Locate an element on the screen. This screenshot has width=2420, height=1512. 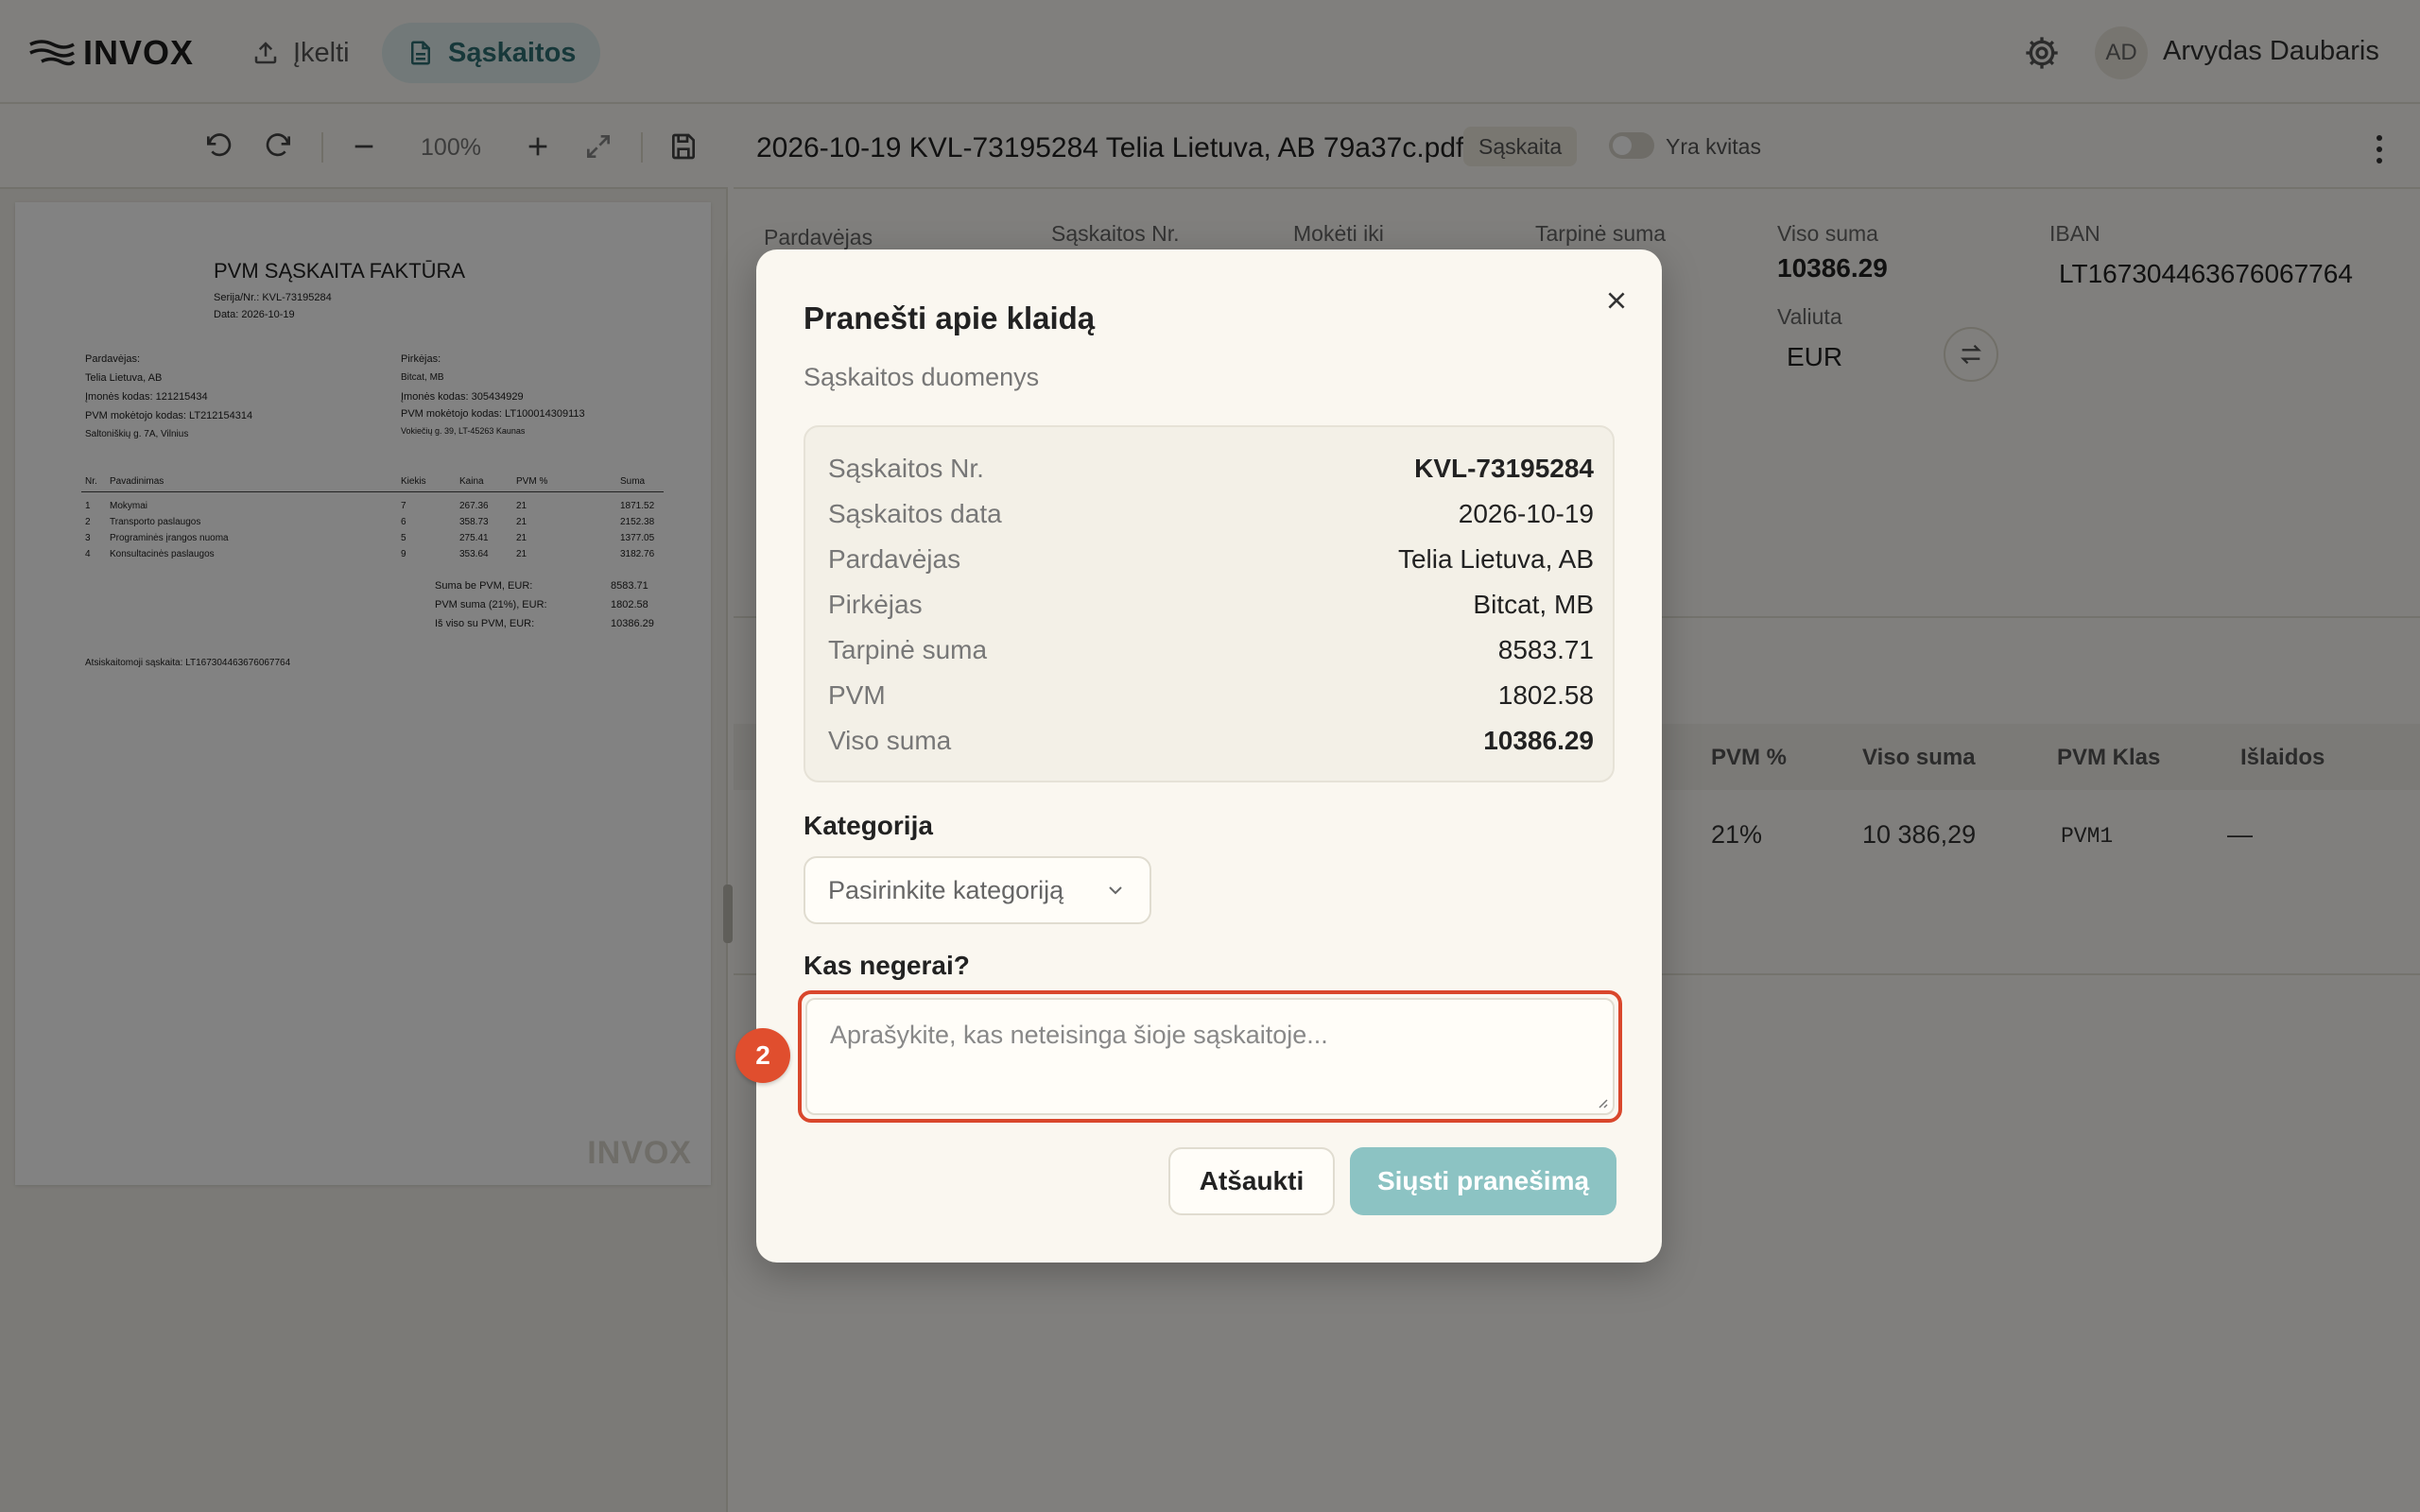
chevron-down-icon is located at coordinates (1115, 890).